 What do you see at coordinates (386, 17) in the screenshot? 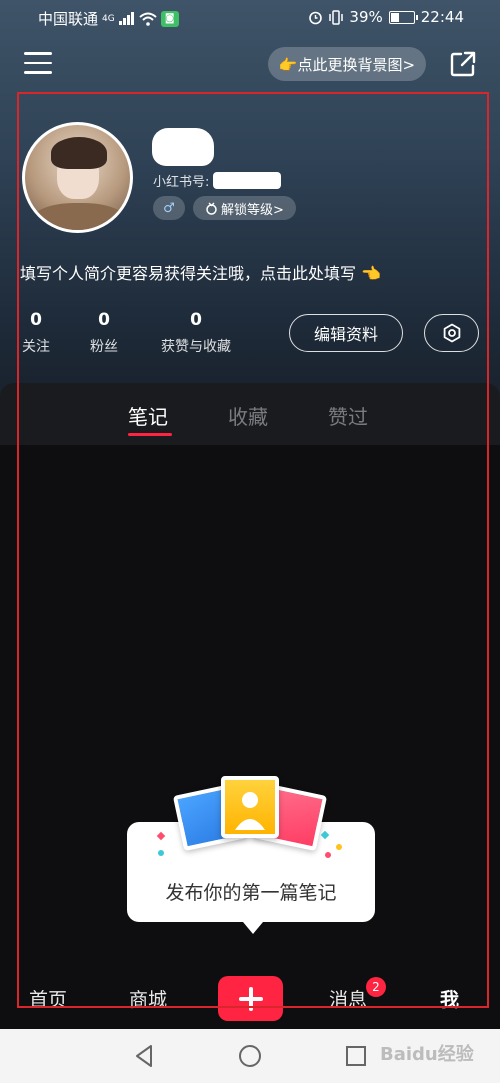
I see `status-right: 39% 22:44` at bounding box center [386, 17].